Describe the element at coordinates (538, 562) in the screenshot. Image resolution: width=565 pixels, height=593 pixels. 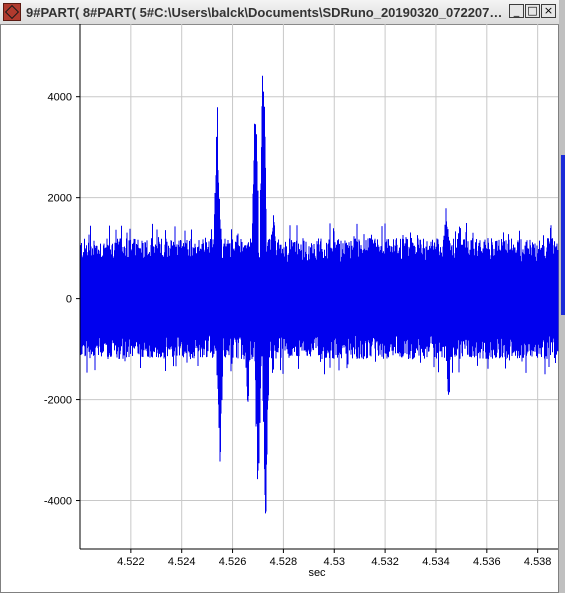
I see `x-tick-label: 4.538` at that location.